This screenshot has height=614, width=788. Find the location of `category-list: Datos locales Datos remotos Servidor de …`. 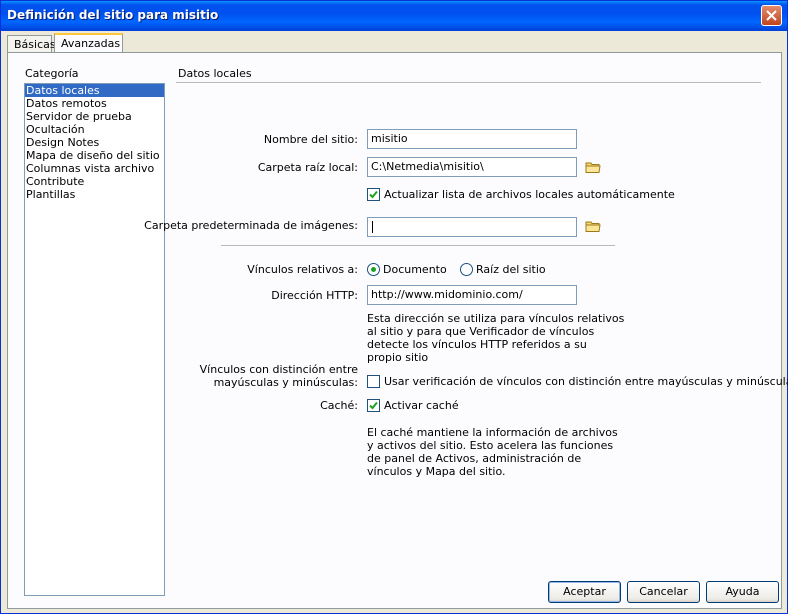

category-list: Datos locales Datos remotos Servidor de … is located at coordinates (94, 339).